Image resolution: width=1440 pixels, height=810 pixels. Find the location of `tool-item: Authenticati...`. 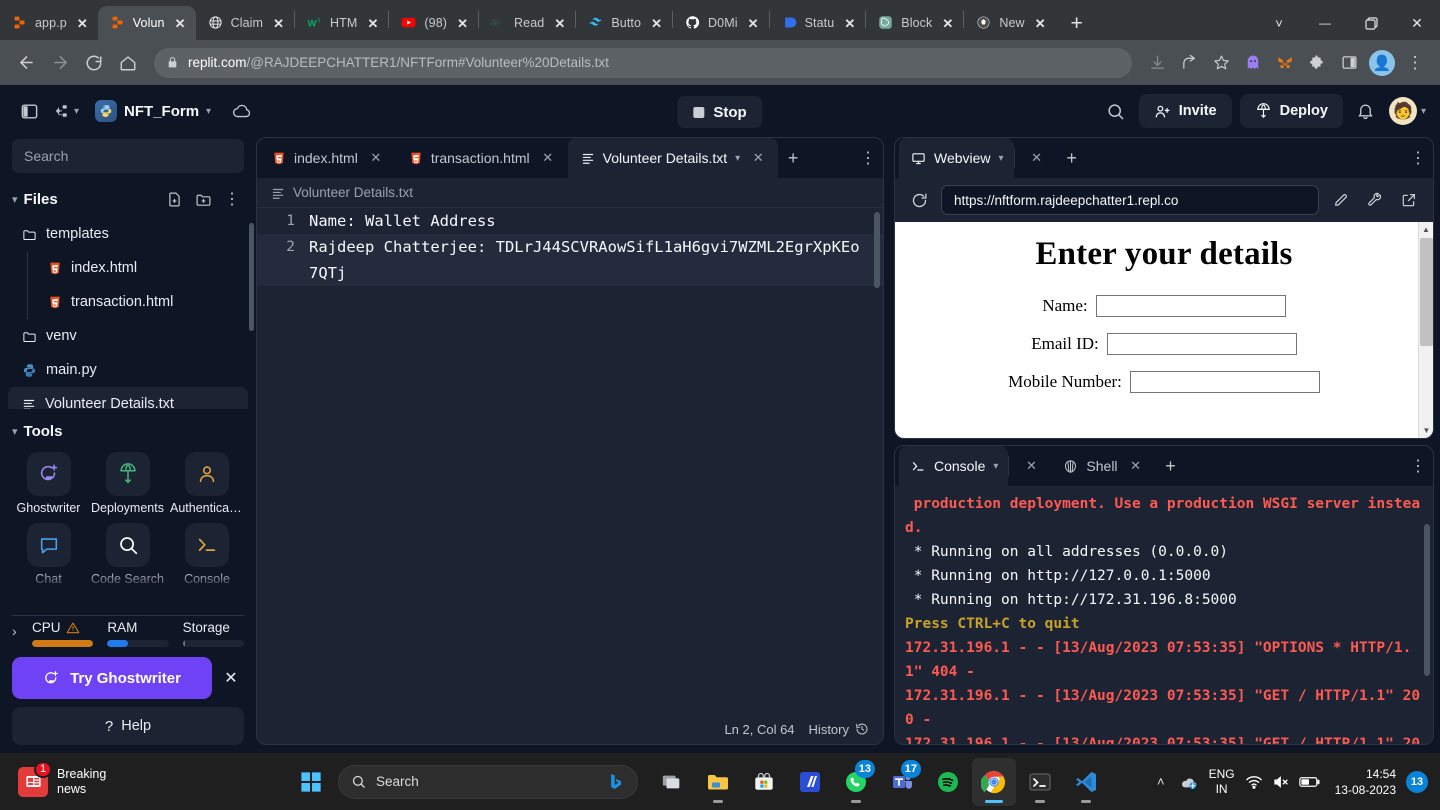

tool-item: Authenticati... is located at coordinates (207, 483).